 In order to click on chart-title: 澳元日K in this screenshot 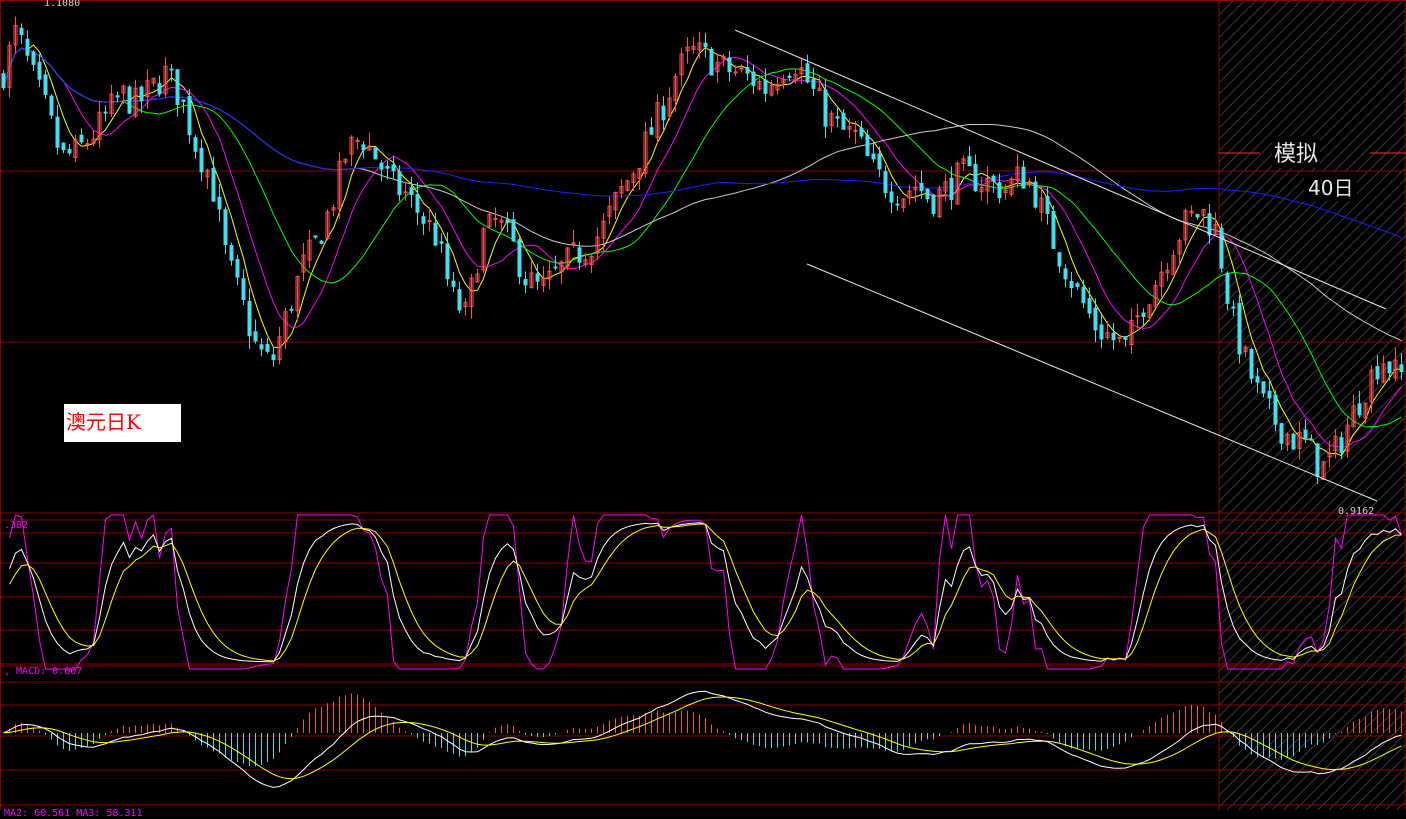, I will do `click(103, 422)`.